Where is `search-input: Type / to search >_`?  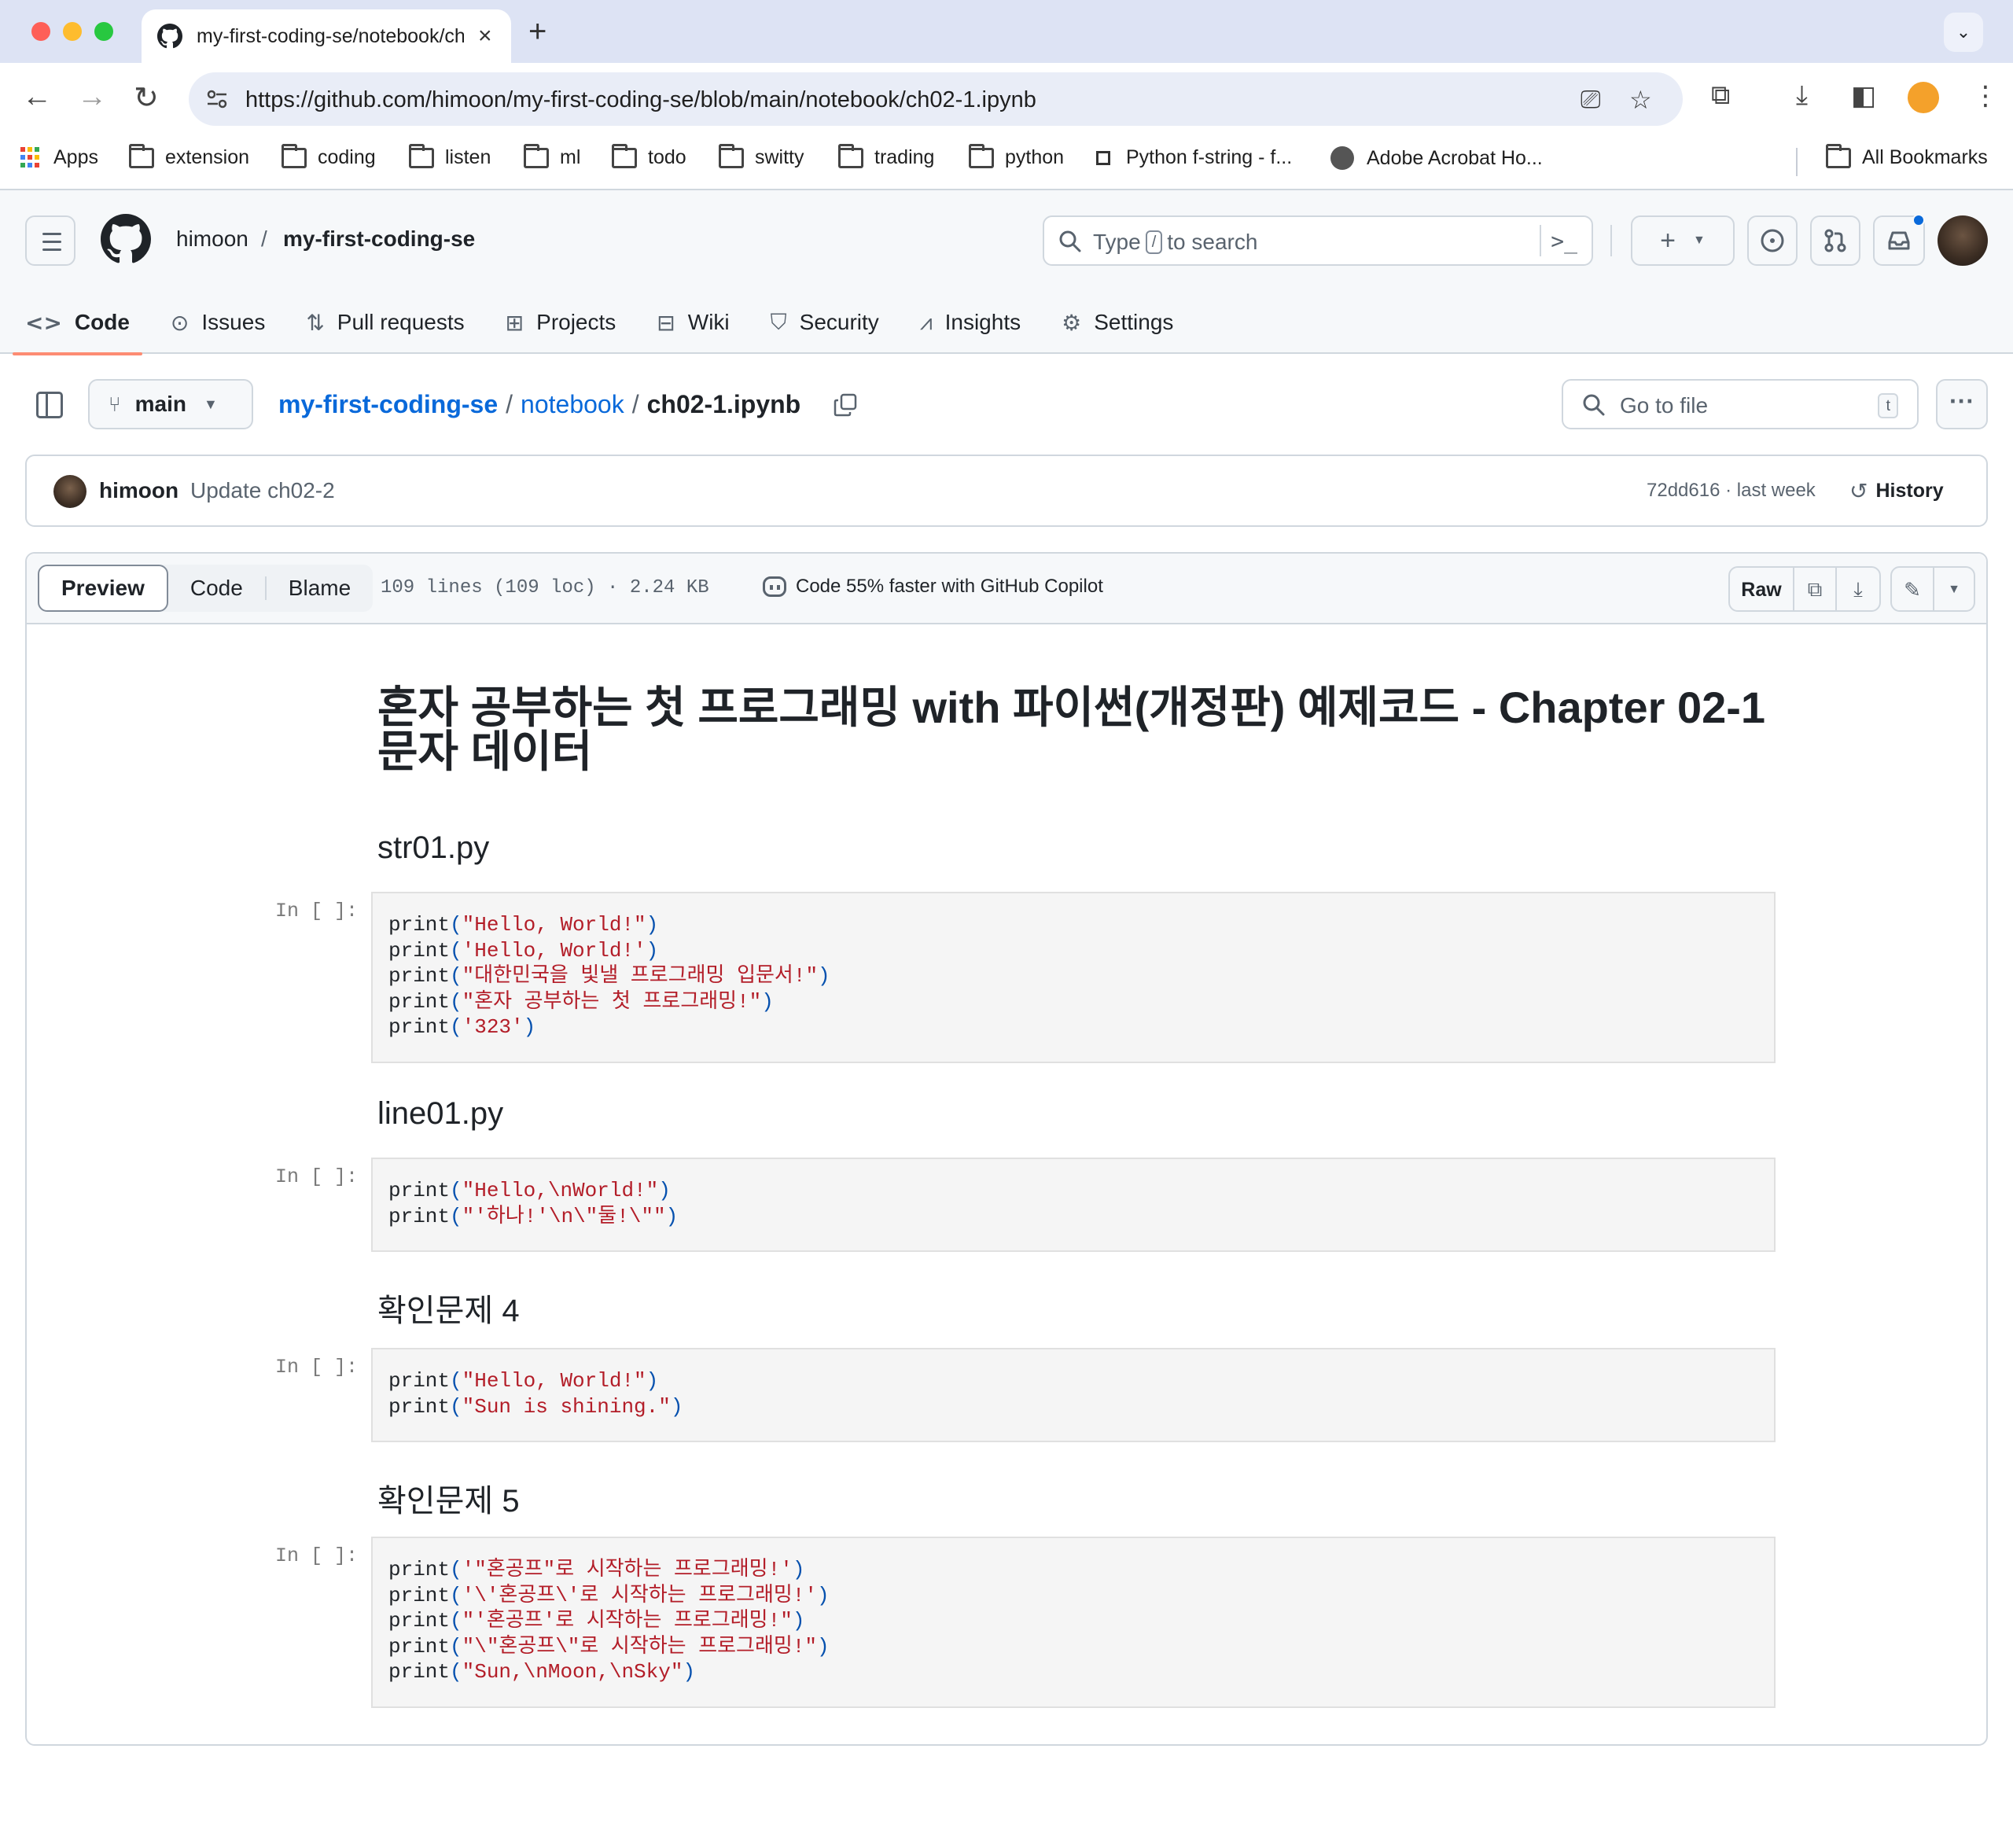 search-input: Type / to search >_ is located at coordinates (1318, 240).